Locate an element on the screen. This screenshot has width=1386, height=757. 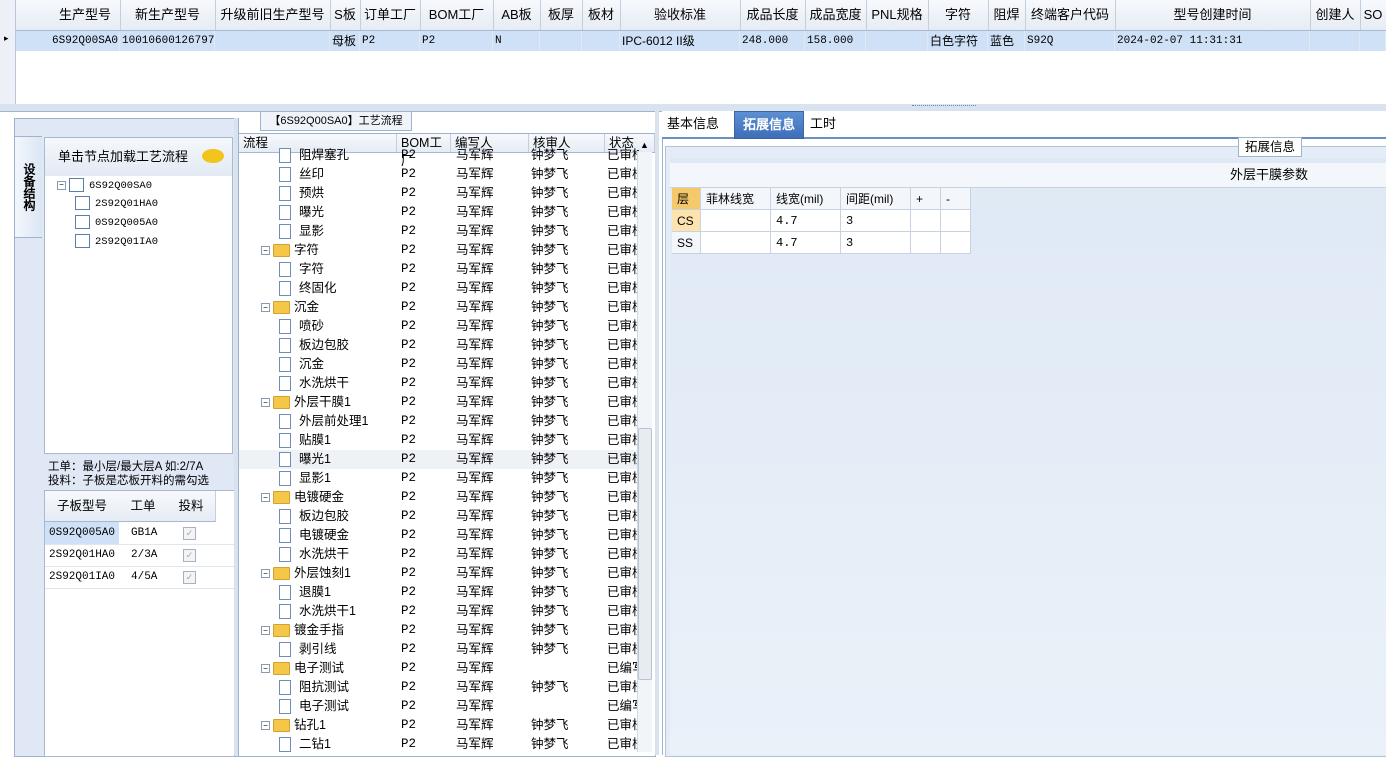
middle-splitter is located at coordinates (657, 433).